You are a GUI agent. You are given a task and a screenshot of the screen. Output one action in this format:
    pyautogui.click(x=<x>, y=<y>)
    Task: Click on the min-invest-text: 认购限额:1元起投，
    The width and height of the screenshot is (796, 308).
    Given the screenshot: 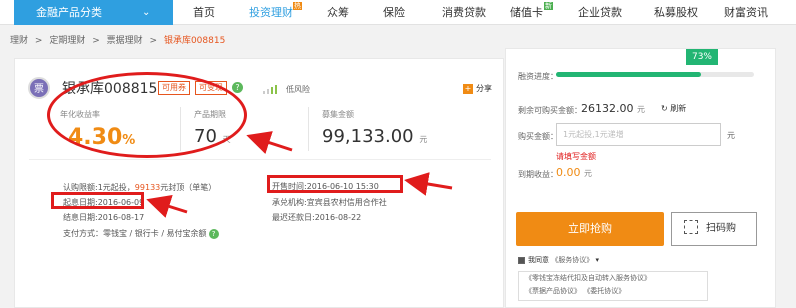 What is the action you would take?
    pyautogui.click(x=99, y=187)
    